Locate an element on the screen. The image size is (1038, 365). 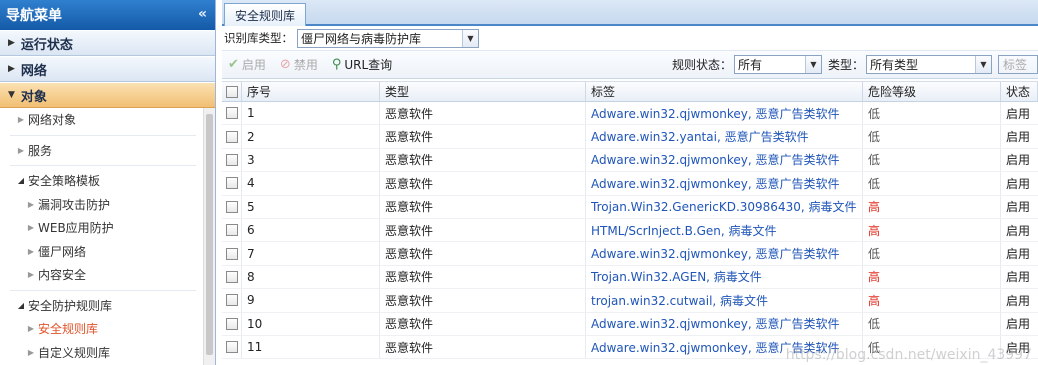
sidebar-item-custom-rules: ▶ 自定义规则库 is located at coordinates (101, 353).